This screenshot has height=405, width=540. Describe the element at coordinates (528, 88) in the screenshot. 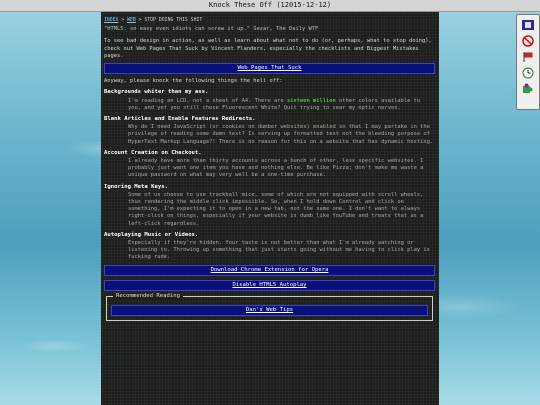

I see `puzzle-icon` at that location.